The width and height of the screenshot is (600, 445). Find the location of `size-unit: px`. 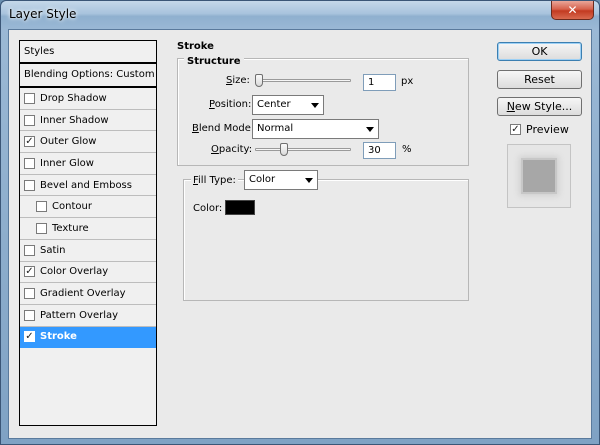

size-unit: px is located at coordinates (407, 81).